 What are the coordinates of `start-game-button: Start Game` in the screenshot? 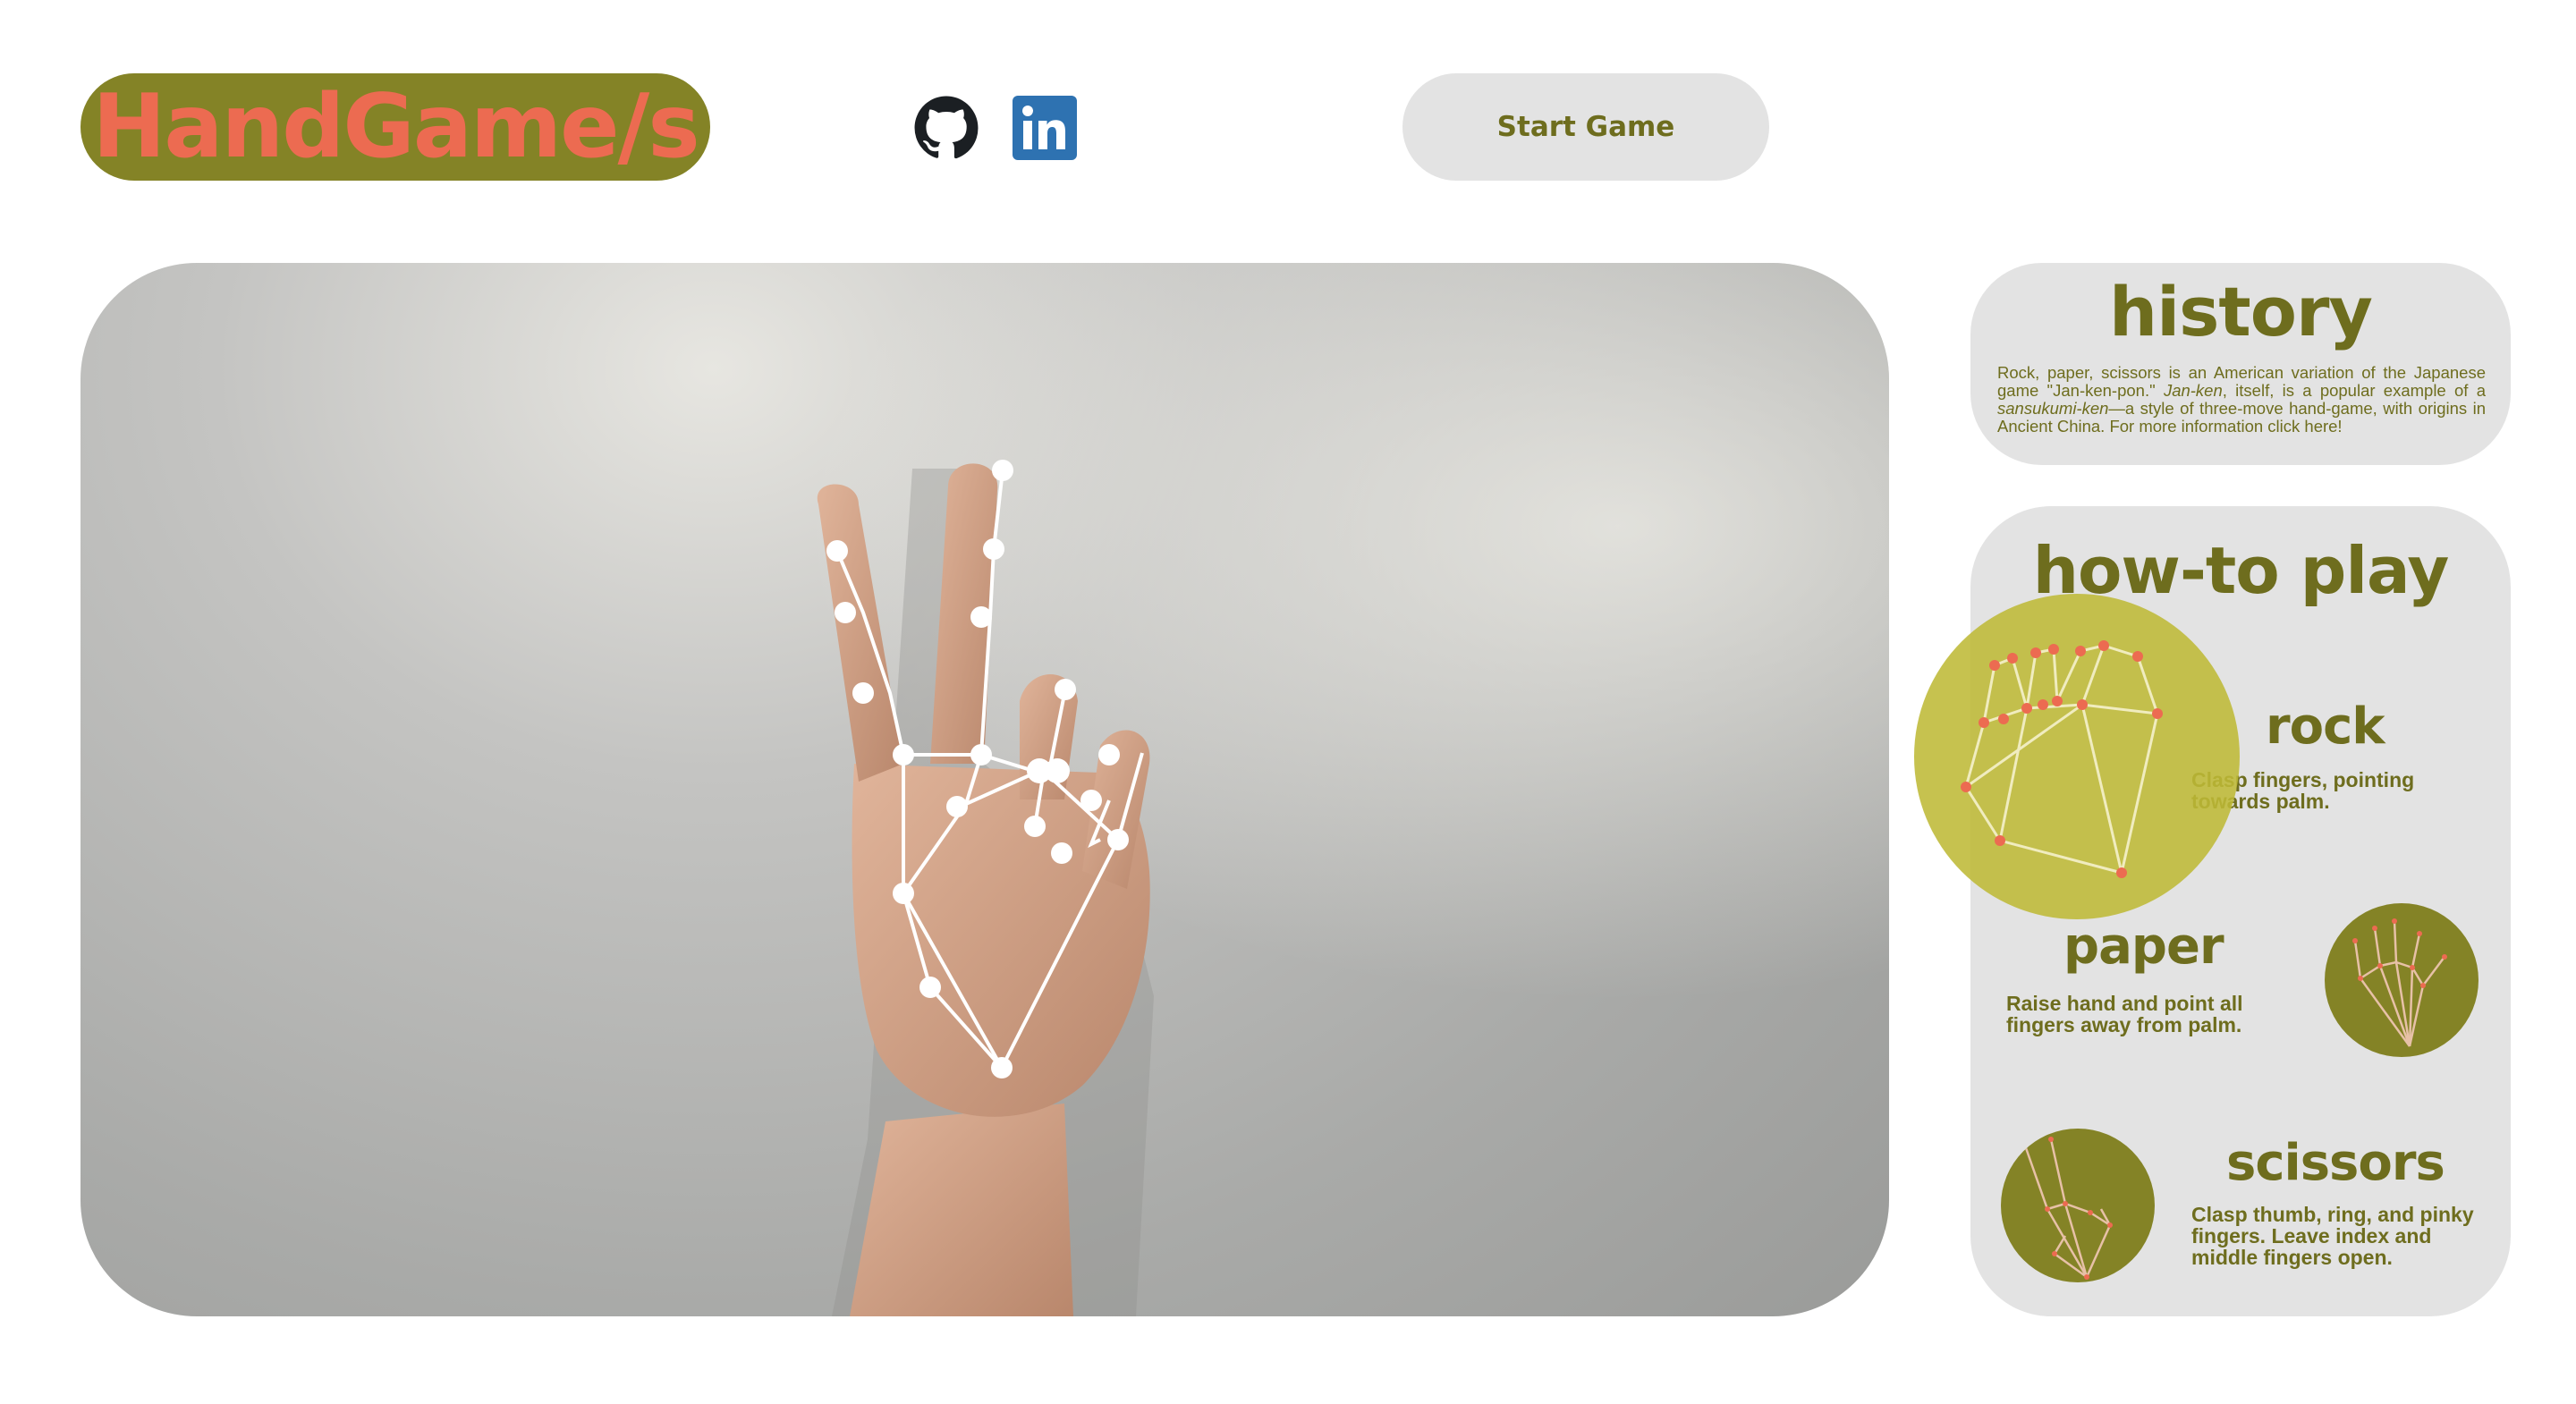 It's located at (1585, 127).